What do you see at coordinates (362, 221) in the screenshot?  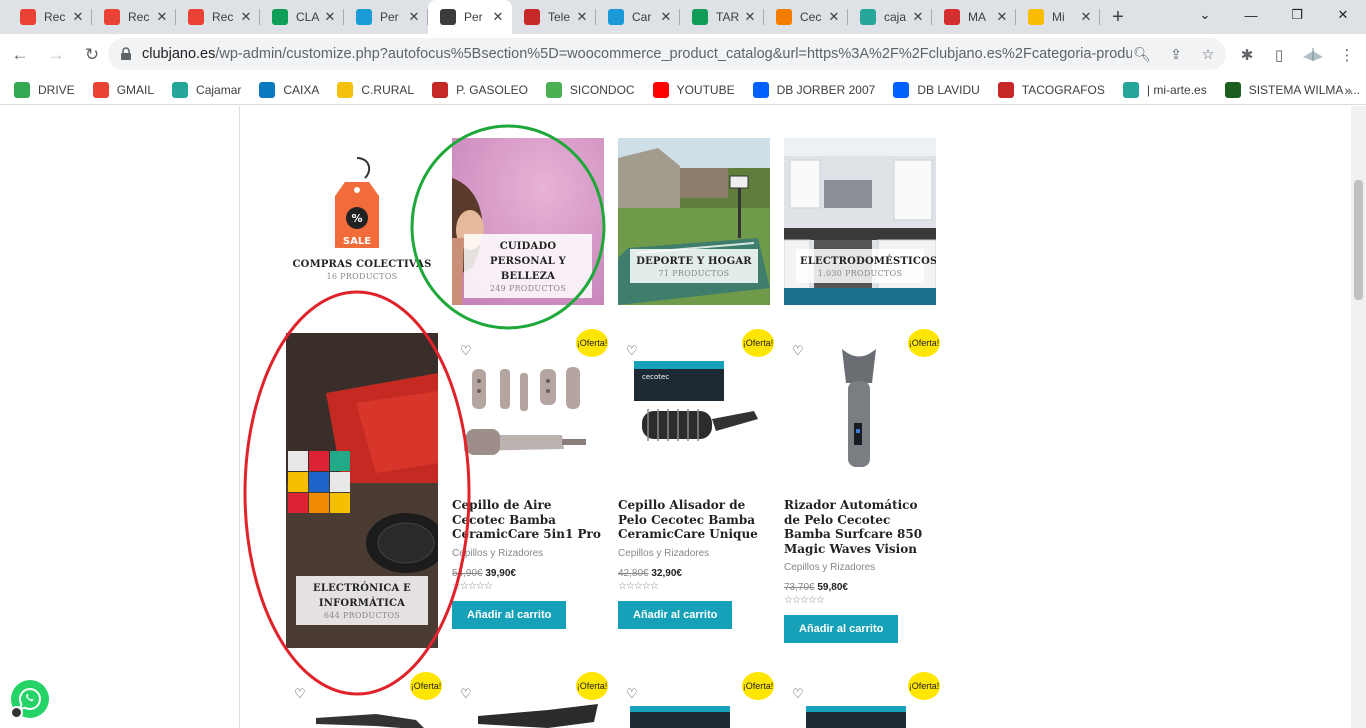 I see `category-compras-colectivas: % SALE COMPRAS COLECTIVAS 16 PRODUCTOS` at bounding box center [362, 221].